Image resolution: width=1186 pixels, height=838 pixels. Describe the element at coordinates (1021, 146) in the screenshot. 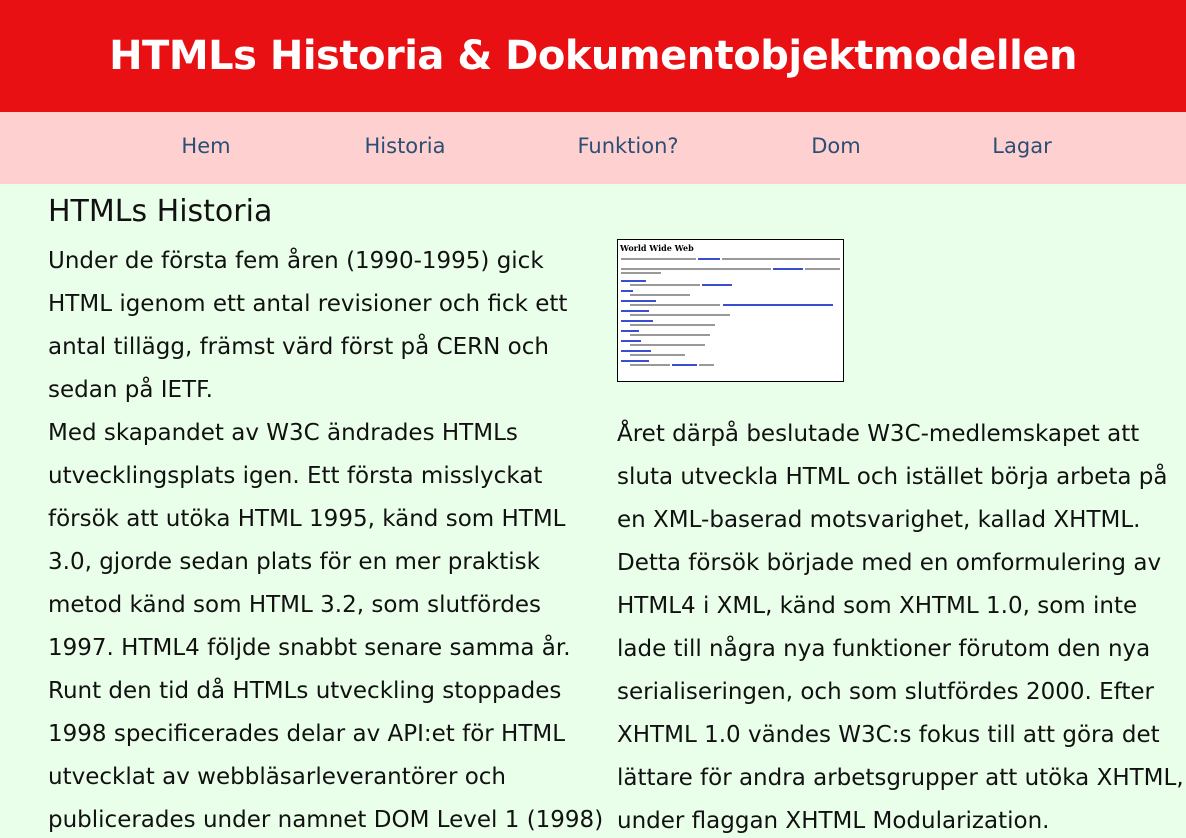

I see `nav-item-lagar: Lagar` at that location.